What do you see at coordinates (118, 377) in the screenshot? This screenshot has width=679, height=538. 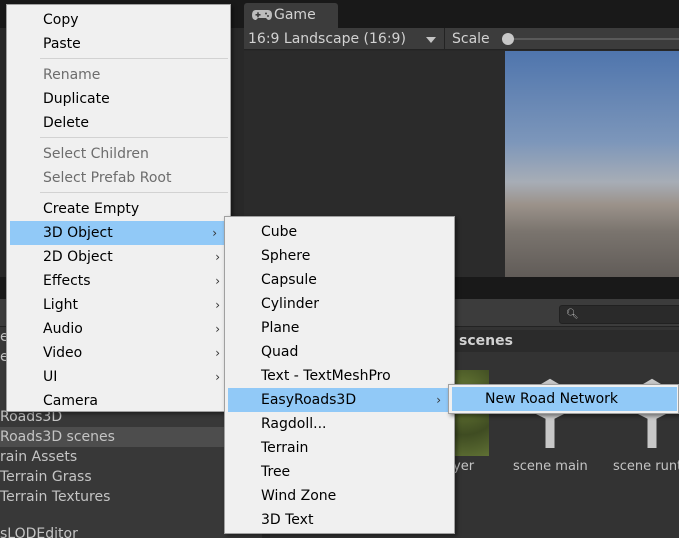 I see `menu-item-ui: UI ›` at bounding box center [118, 377].